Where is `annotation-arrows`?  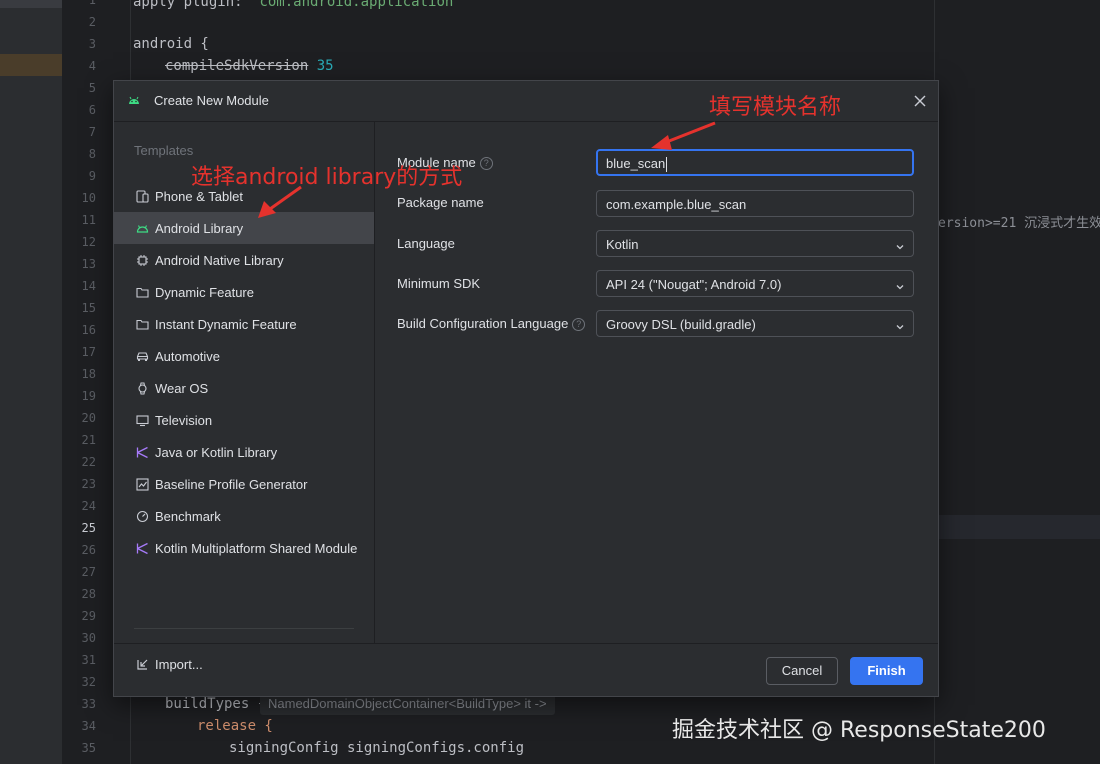
annotation-arrows is located at coordinates (487, 169).